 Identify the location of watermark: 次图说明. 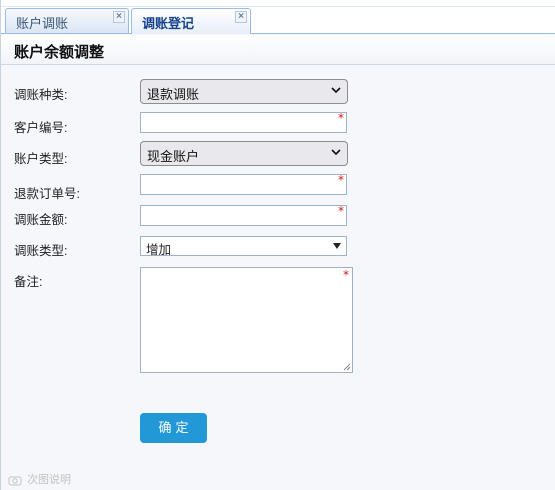
(39, 479).